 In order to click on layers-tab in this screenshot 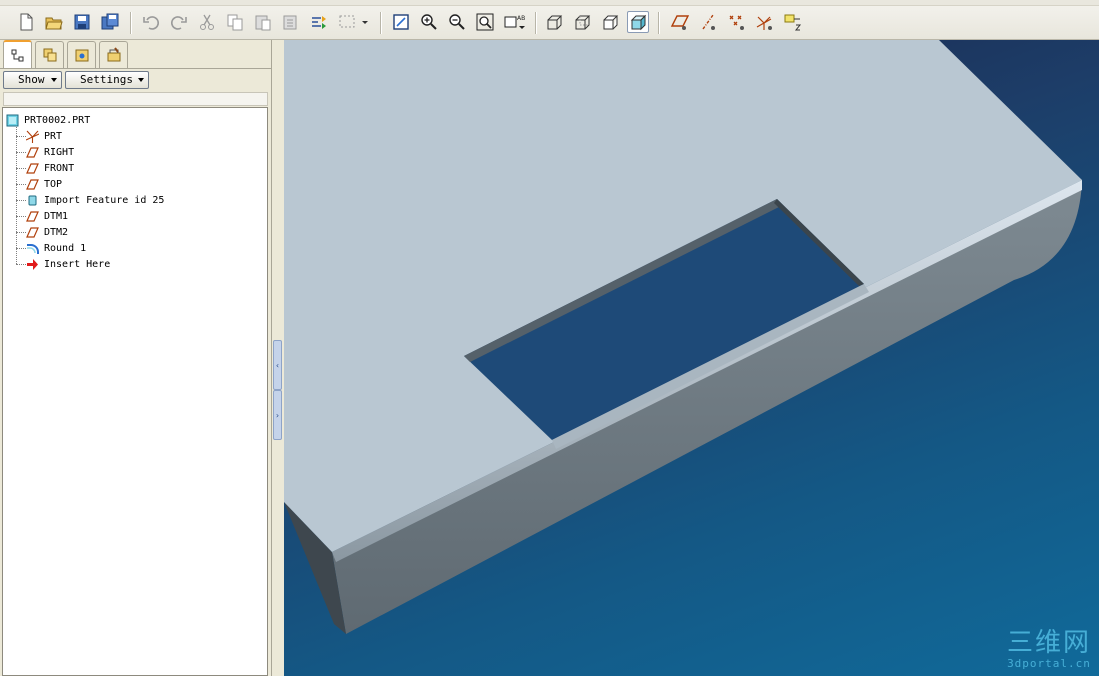, I will do `click(49, 54)`.